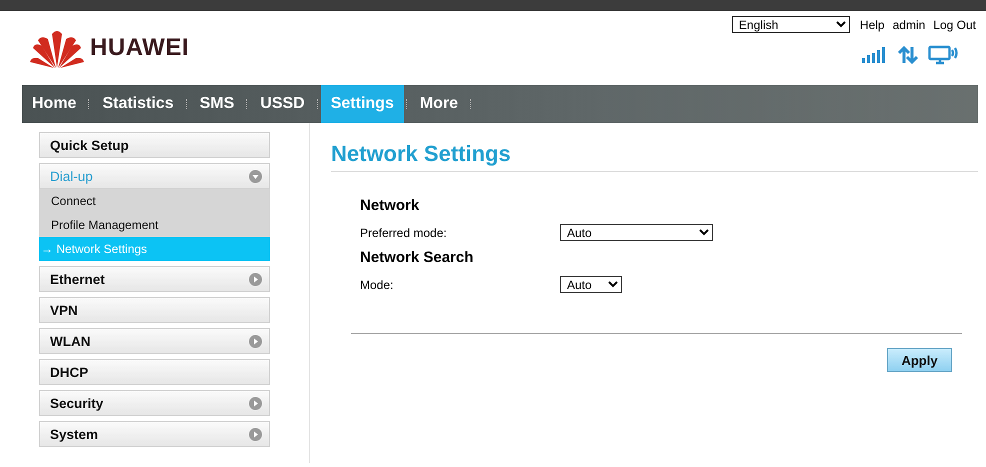  What do you see at coordinates (654, 156) in the screenshot?
I see `page-title: Network Settings` at bounding box center [654, 156].